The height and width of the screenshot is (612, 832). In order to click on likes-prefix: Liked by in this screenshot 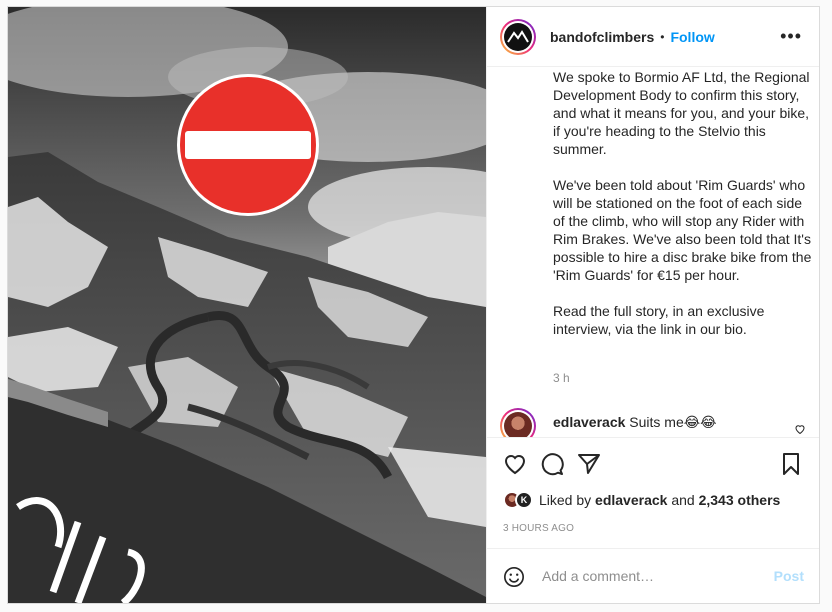, I will do `click(567, 500)`.